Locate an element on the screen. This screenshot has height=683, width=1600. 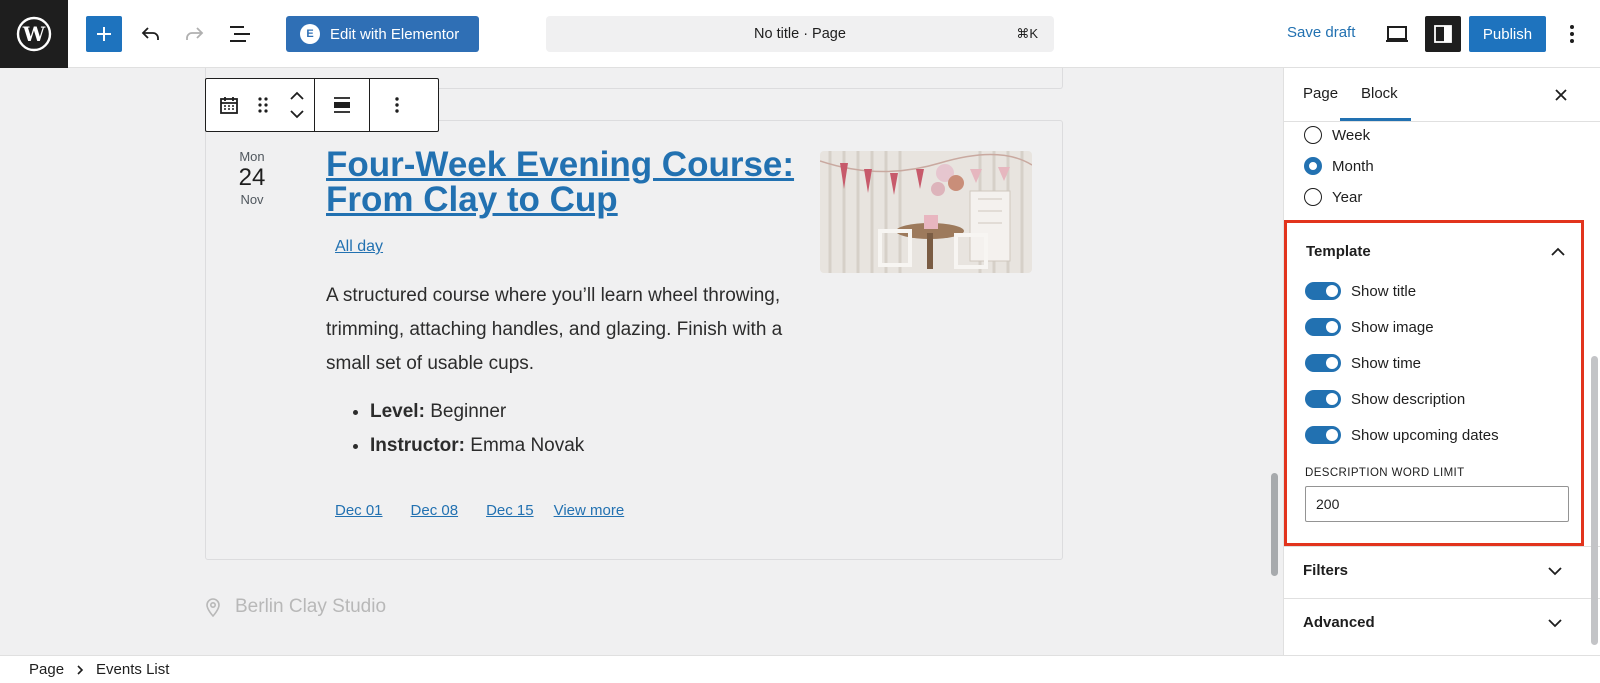
detail-label: Level: is located at coordinates (397, 411).